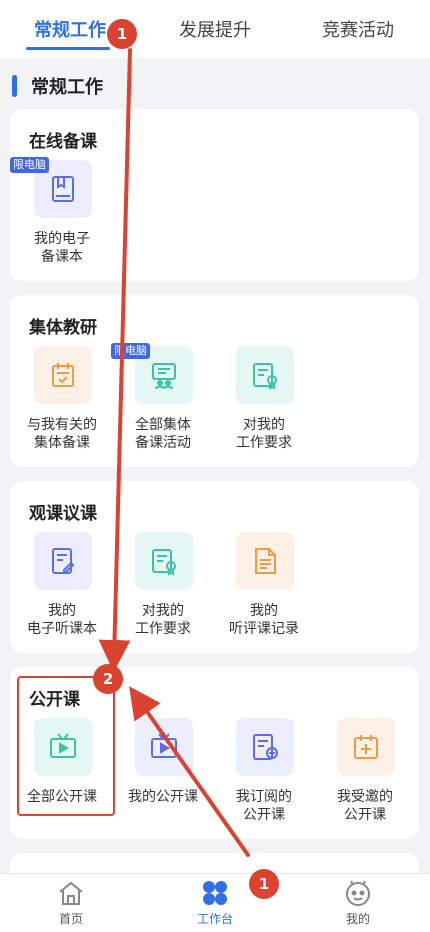 The height and width of the screenshot is (932, 430). What do you see at coordinates (63, 328) in the screenshot?
I see `card-title-group-research: 集体教研` at bounding box center [63, 328].